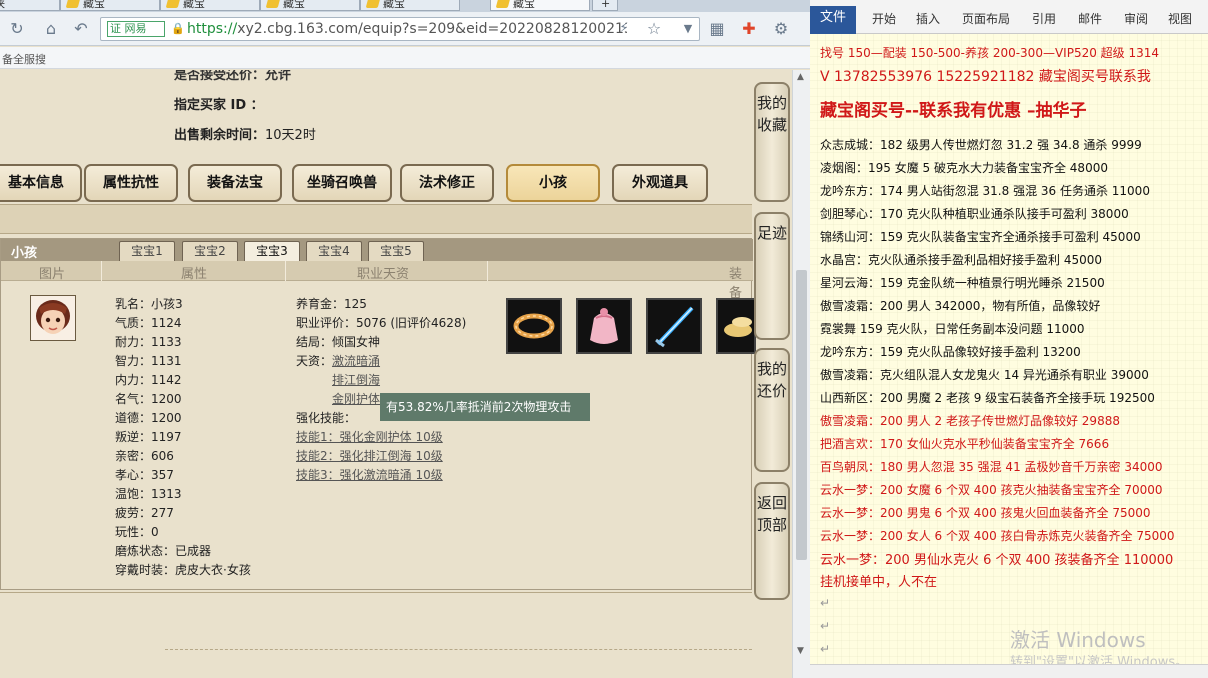 This screenshot has height=678, width=1208. Describe the element at coordinates (144, 513) in the screenshot. I see `attr-fatigue: 疲劳：277` at that location.